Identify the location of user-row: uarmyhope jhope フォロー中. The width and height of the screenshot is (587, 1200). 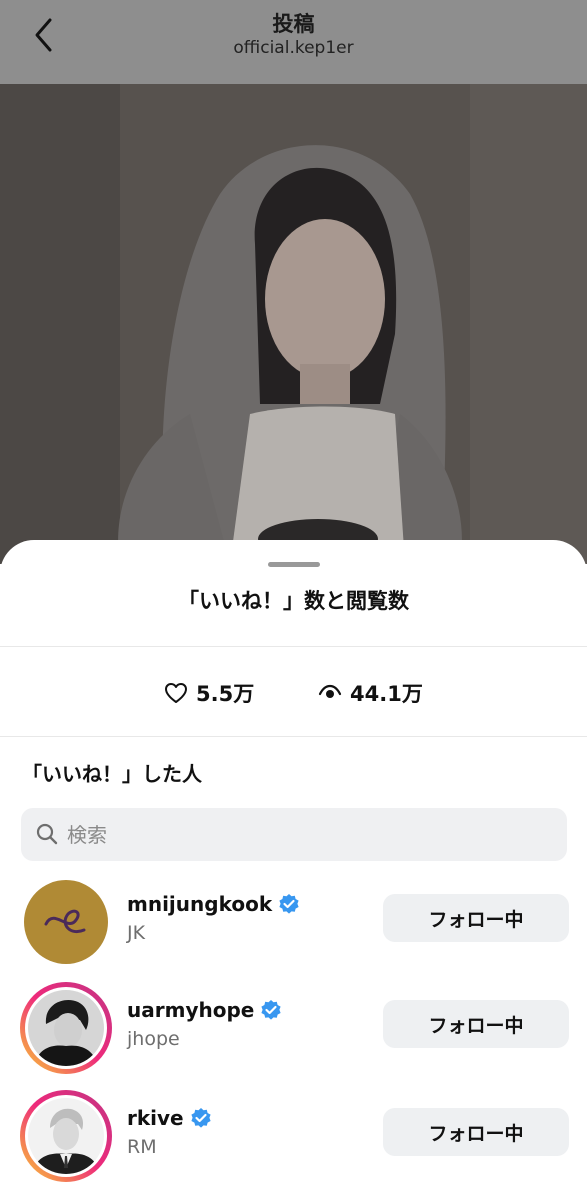
(293, 1032).